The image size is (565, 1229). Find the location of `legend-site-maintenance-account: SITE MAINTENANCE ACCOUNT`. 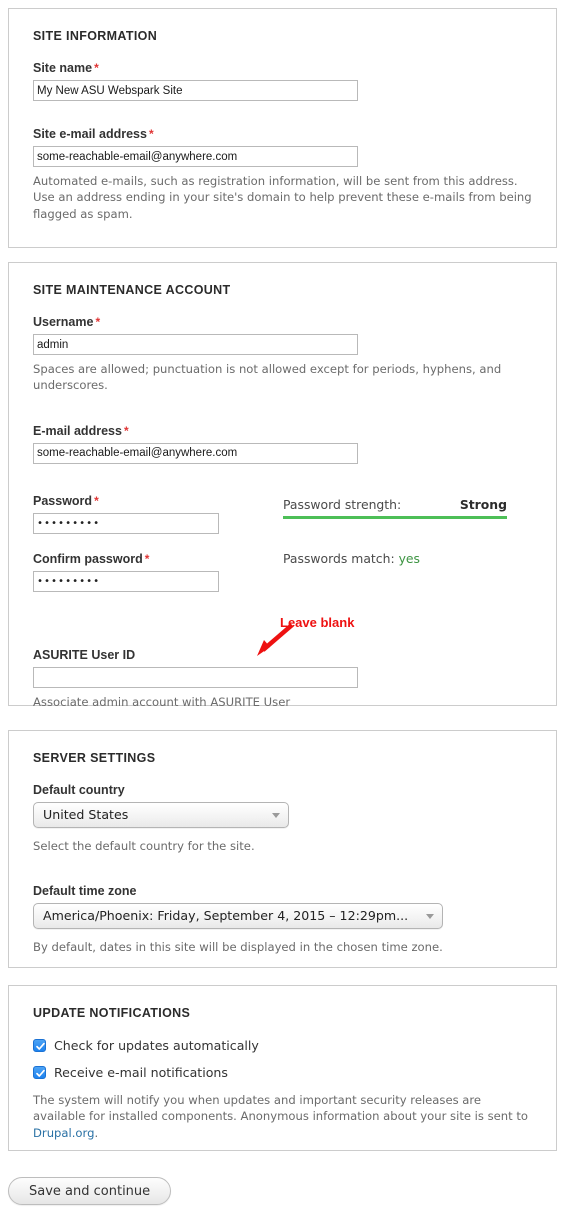

legend-site-maintenance-account: SITE MAINTENANCE ACCOUNT is located at coordinates (132, 290).